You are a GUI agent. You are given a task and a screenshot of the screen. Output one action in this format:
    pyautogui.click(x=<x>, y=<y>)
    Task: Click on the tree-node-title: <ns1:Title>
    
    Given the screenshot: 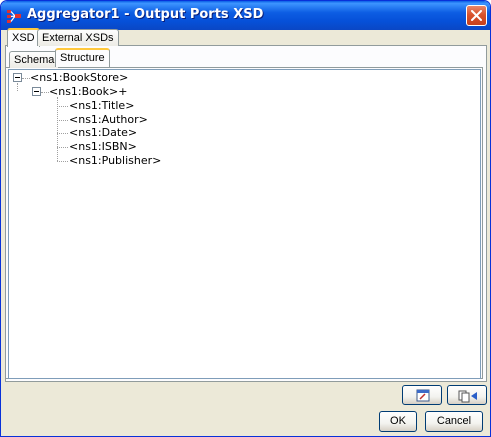 What is the action you would take?
    pyautogui.click(x=101, y=105)
    